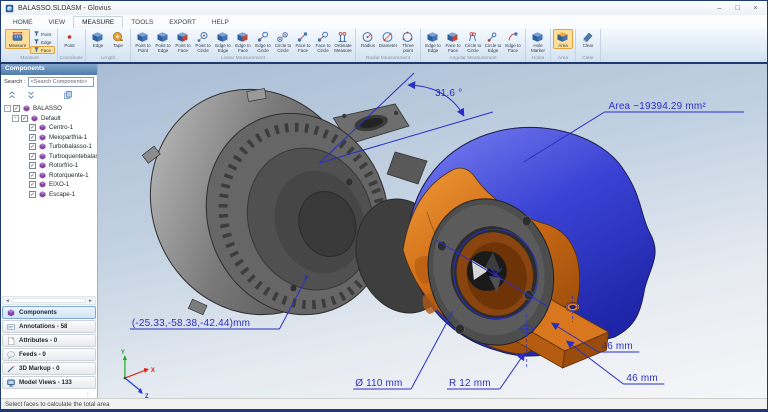  I want to click on scroll-left-button: ◄, so click(7, 300).